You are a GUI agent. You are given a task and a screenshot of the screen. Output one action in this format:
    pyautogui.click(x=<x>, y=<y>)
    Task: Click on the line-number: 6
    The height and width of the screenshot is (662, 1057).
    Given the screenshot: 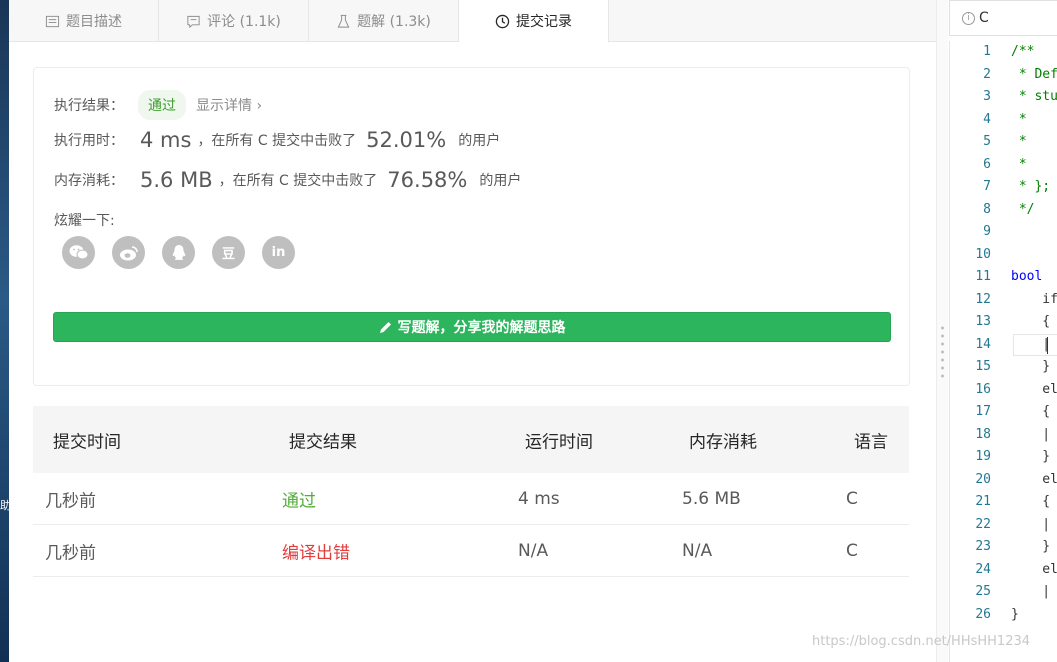 What is the action you would take?
    pyautogui.click(x=987, y=164)
    